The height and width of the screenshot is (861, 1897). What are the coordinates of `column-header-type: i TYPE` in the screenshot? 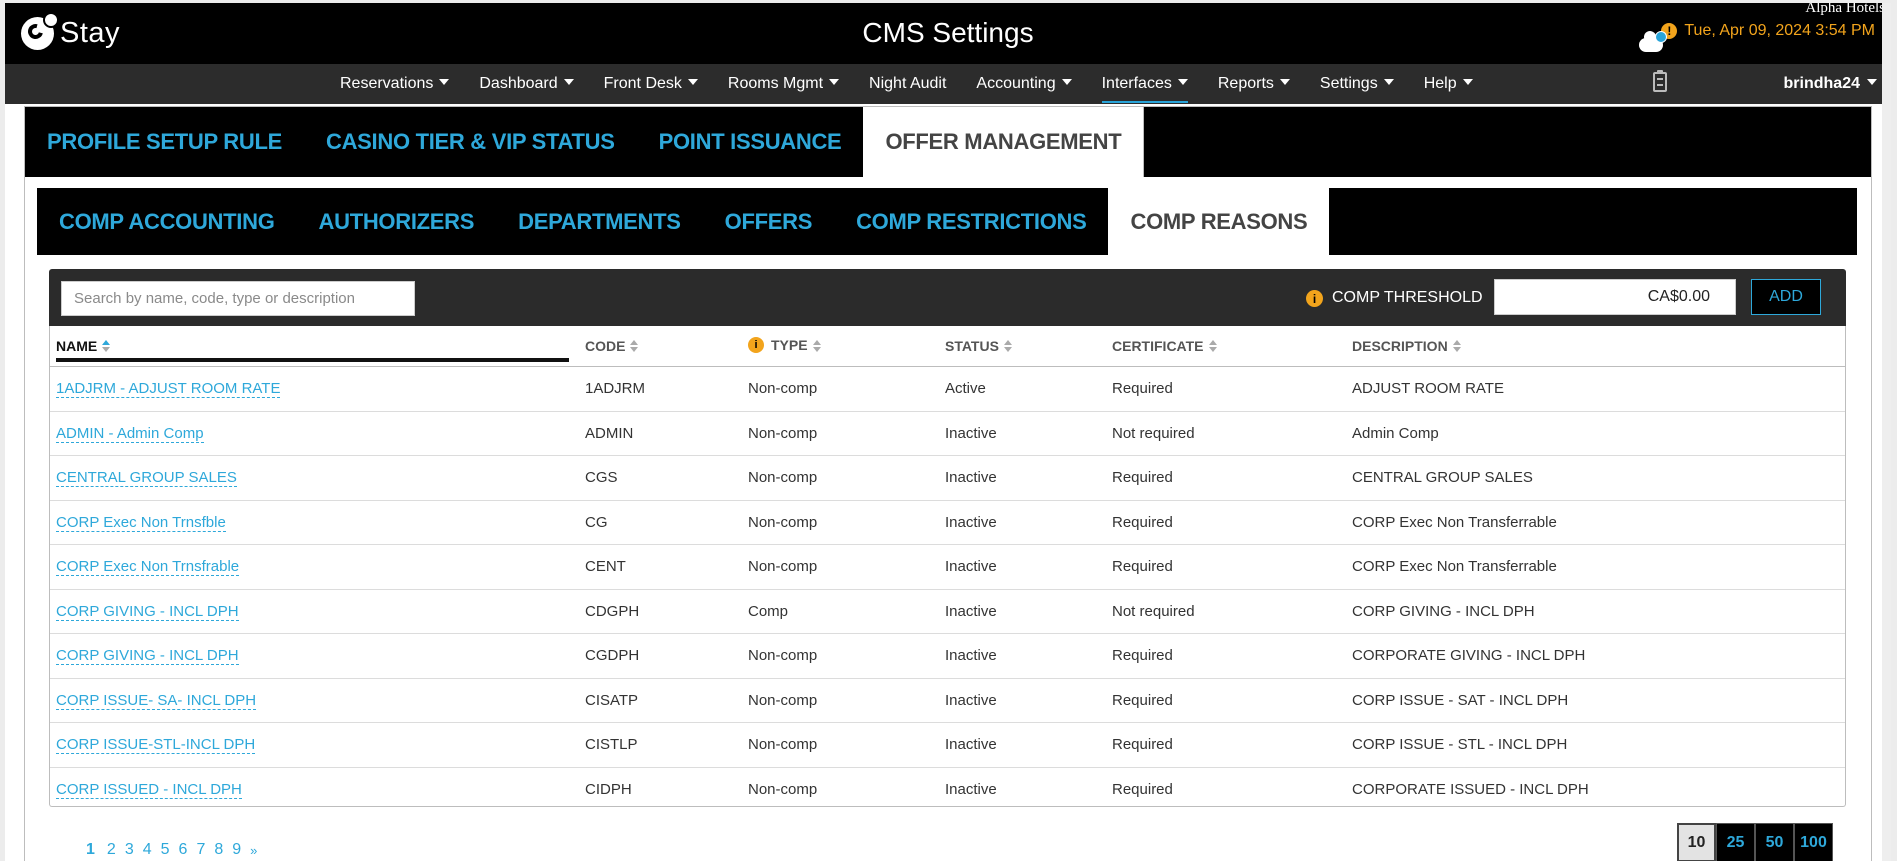 It's located at (840, 346).